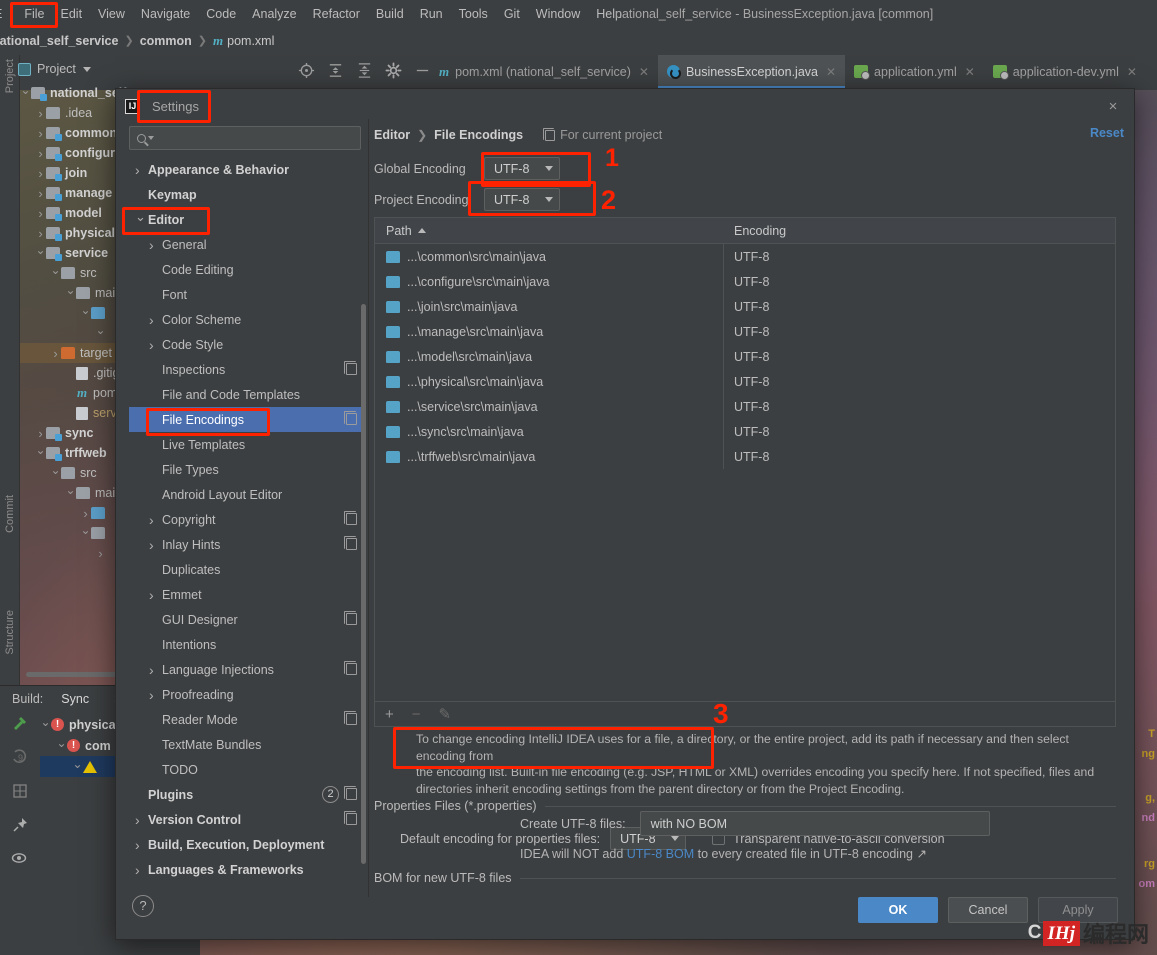 This screenshot has width=1157, height=955. I want to click on cancel-button: Cancel, so click(988, 910).